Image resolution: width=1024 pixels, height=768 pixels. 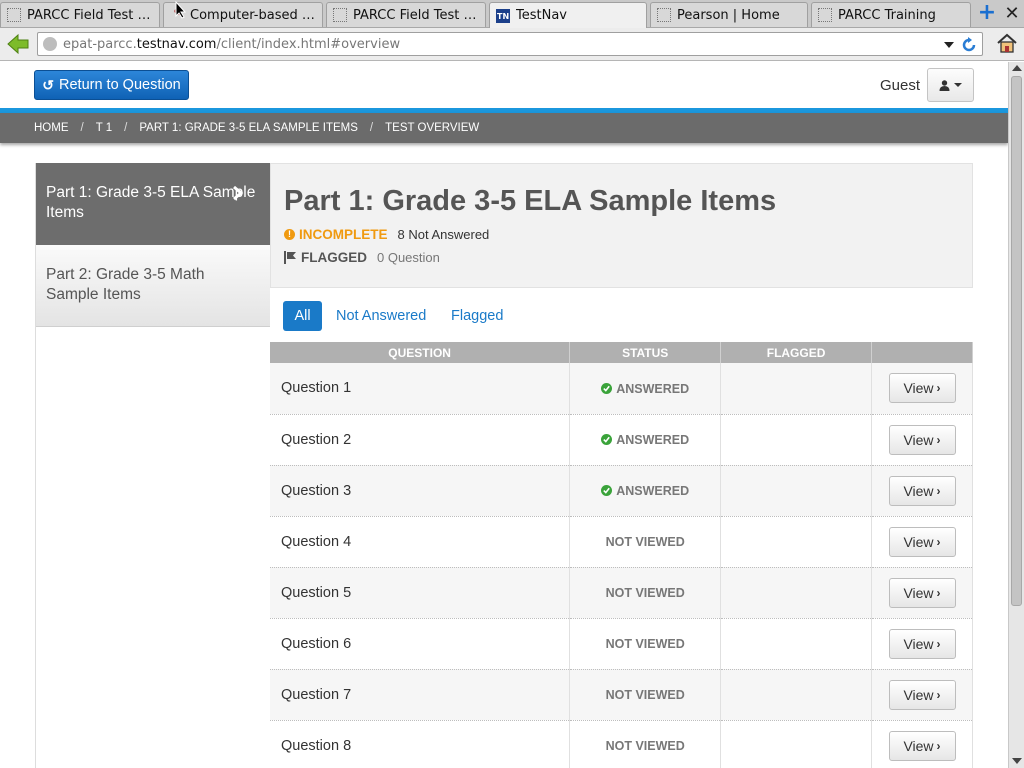 What do you see at coordinates (645, 352) in the screenshot?
I see `column-header-status: STATUS` at bounding box center [645, 352].